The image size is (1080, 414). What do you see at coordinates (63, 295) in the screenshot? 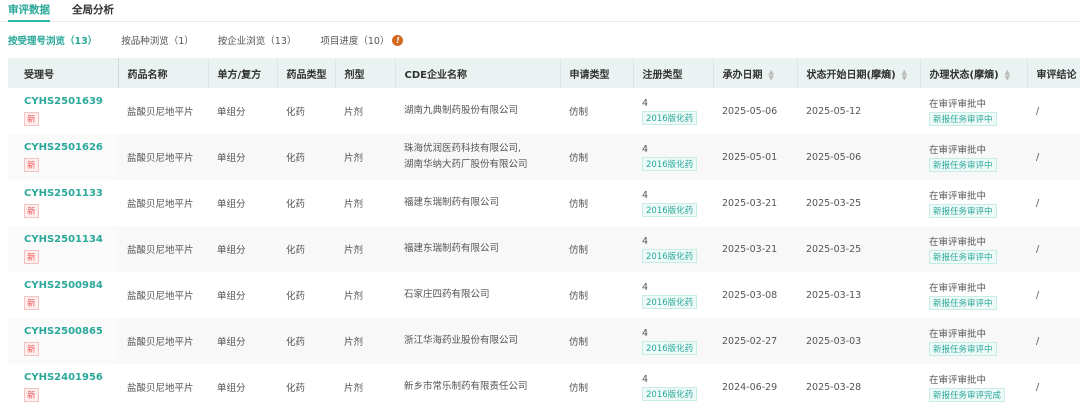
I see `cell-id: CYHS2500984 新` at bounding box center [63, 295].